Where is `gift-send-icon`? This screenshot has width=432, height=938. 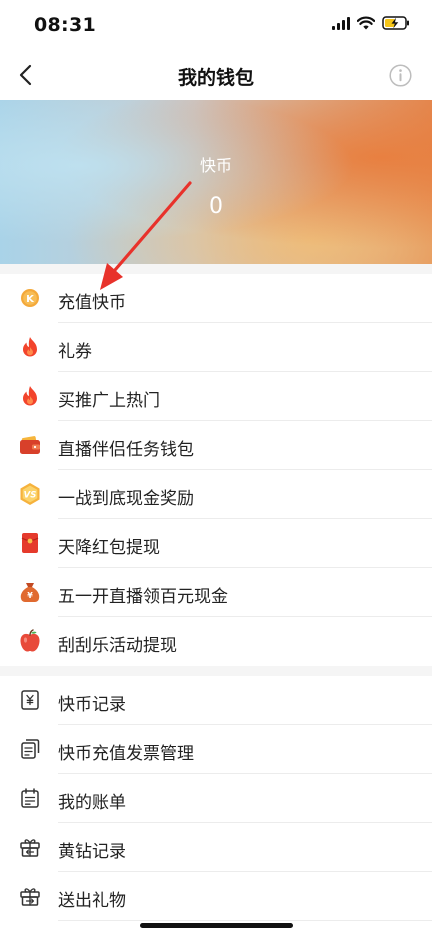 gift-send-icon is located at coordinates (30, 896).